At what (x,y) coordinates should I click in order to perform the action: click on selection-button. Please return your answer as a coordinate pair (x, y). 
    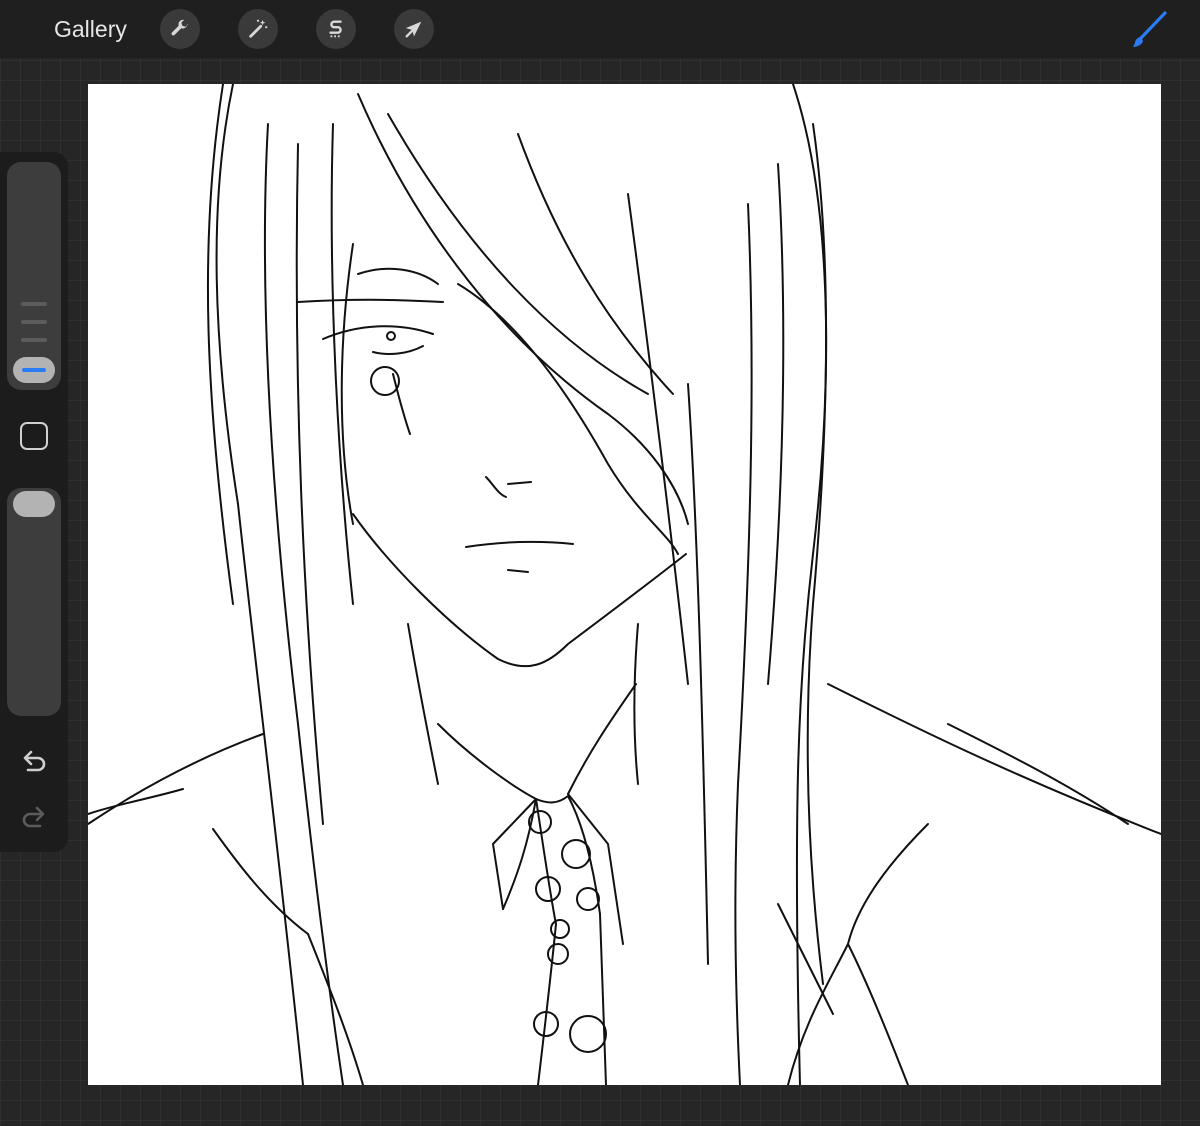
    Looking at the image, I should click on (336, 29).